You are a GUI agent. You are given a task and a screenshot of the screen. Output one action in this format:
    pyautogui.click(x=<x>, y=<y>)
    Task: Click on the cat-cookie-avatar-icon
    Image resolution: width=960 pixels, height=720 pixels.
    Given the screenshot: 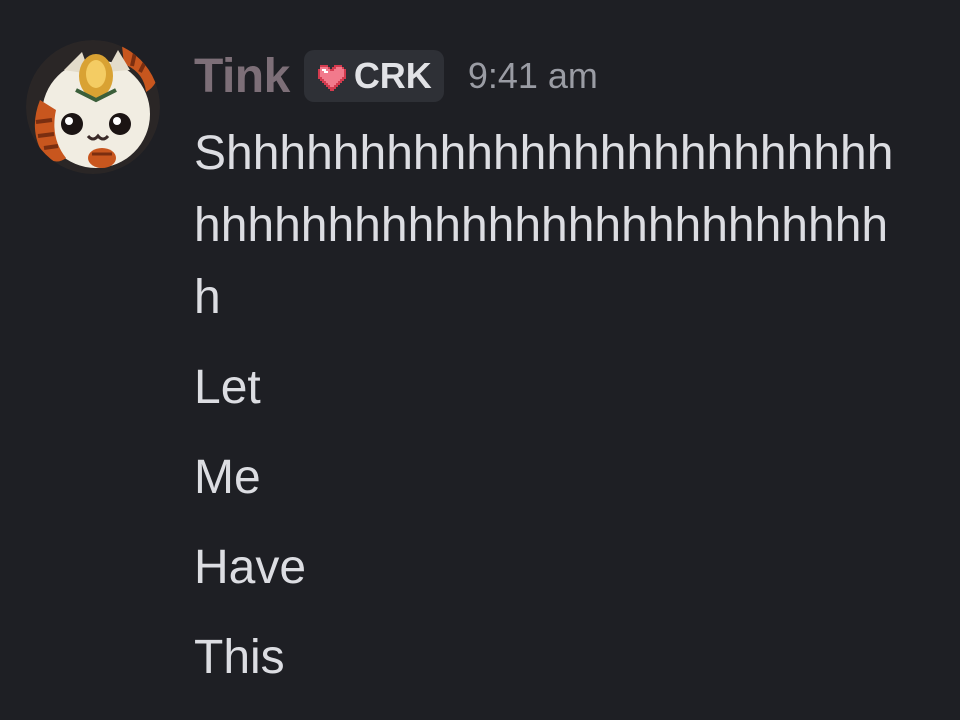 What is the action you would take?
    pyautogui.click(x=93, y=107)
    